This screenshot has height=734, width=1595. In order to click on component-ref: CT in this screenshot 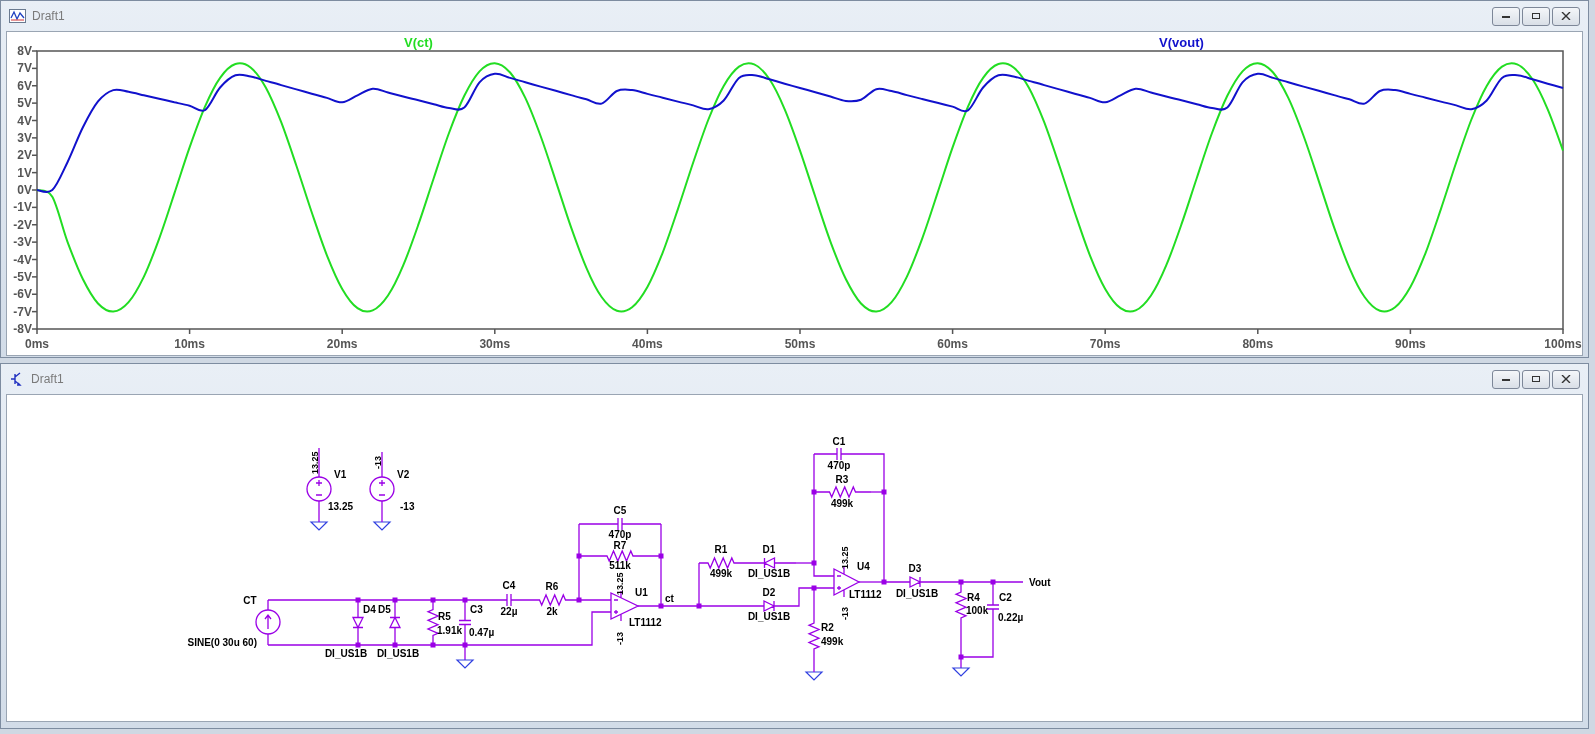, I will do `click(250, 600)`.